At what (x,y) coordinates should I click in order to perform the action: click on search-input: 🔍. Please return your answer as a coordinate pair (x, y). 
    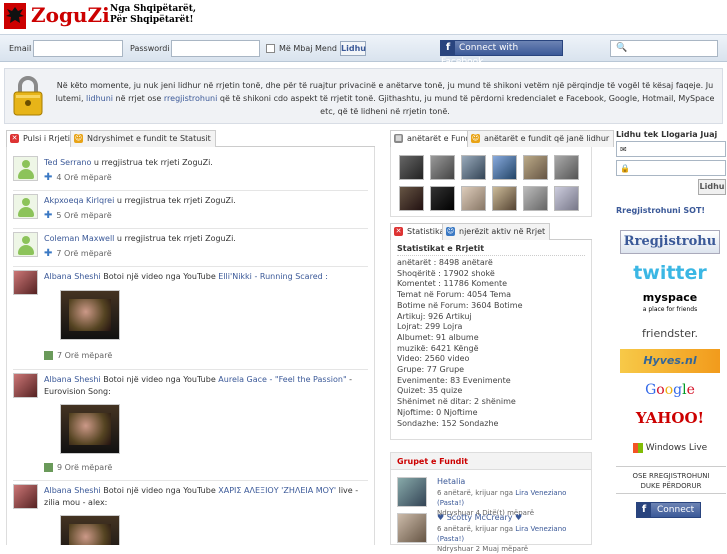
    Looking at the image, I should click on (664, 48).